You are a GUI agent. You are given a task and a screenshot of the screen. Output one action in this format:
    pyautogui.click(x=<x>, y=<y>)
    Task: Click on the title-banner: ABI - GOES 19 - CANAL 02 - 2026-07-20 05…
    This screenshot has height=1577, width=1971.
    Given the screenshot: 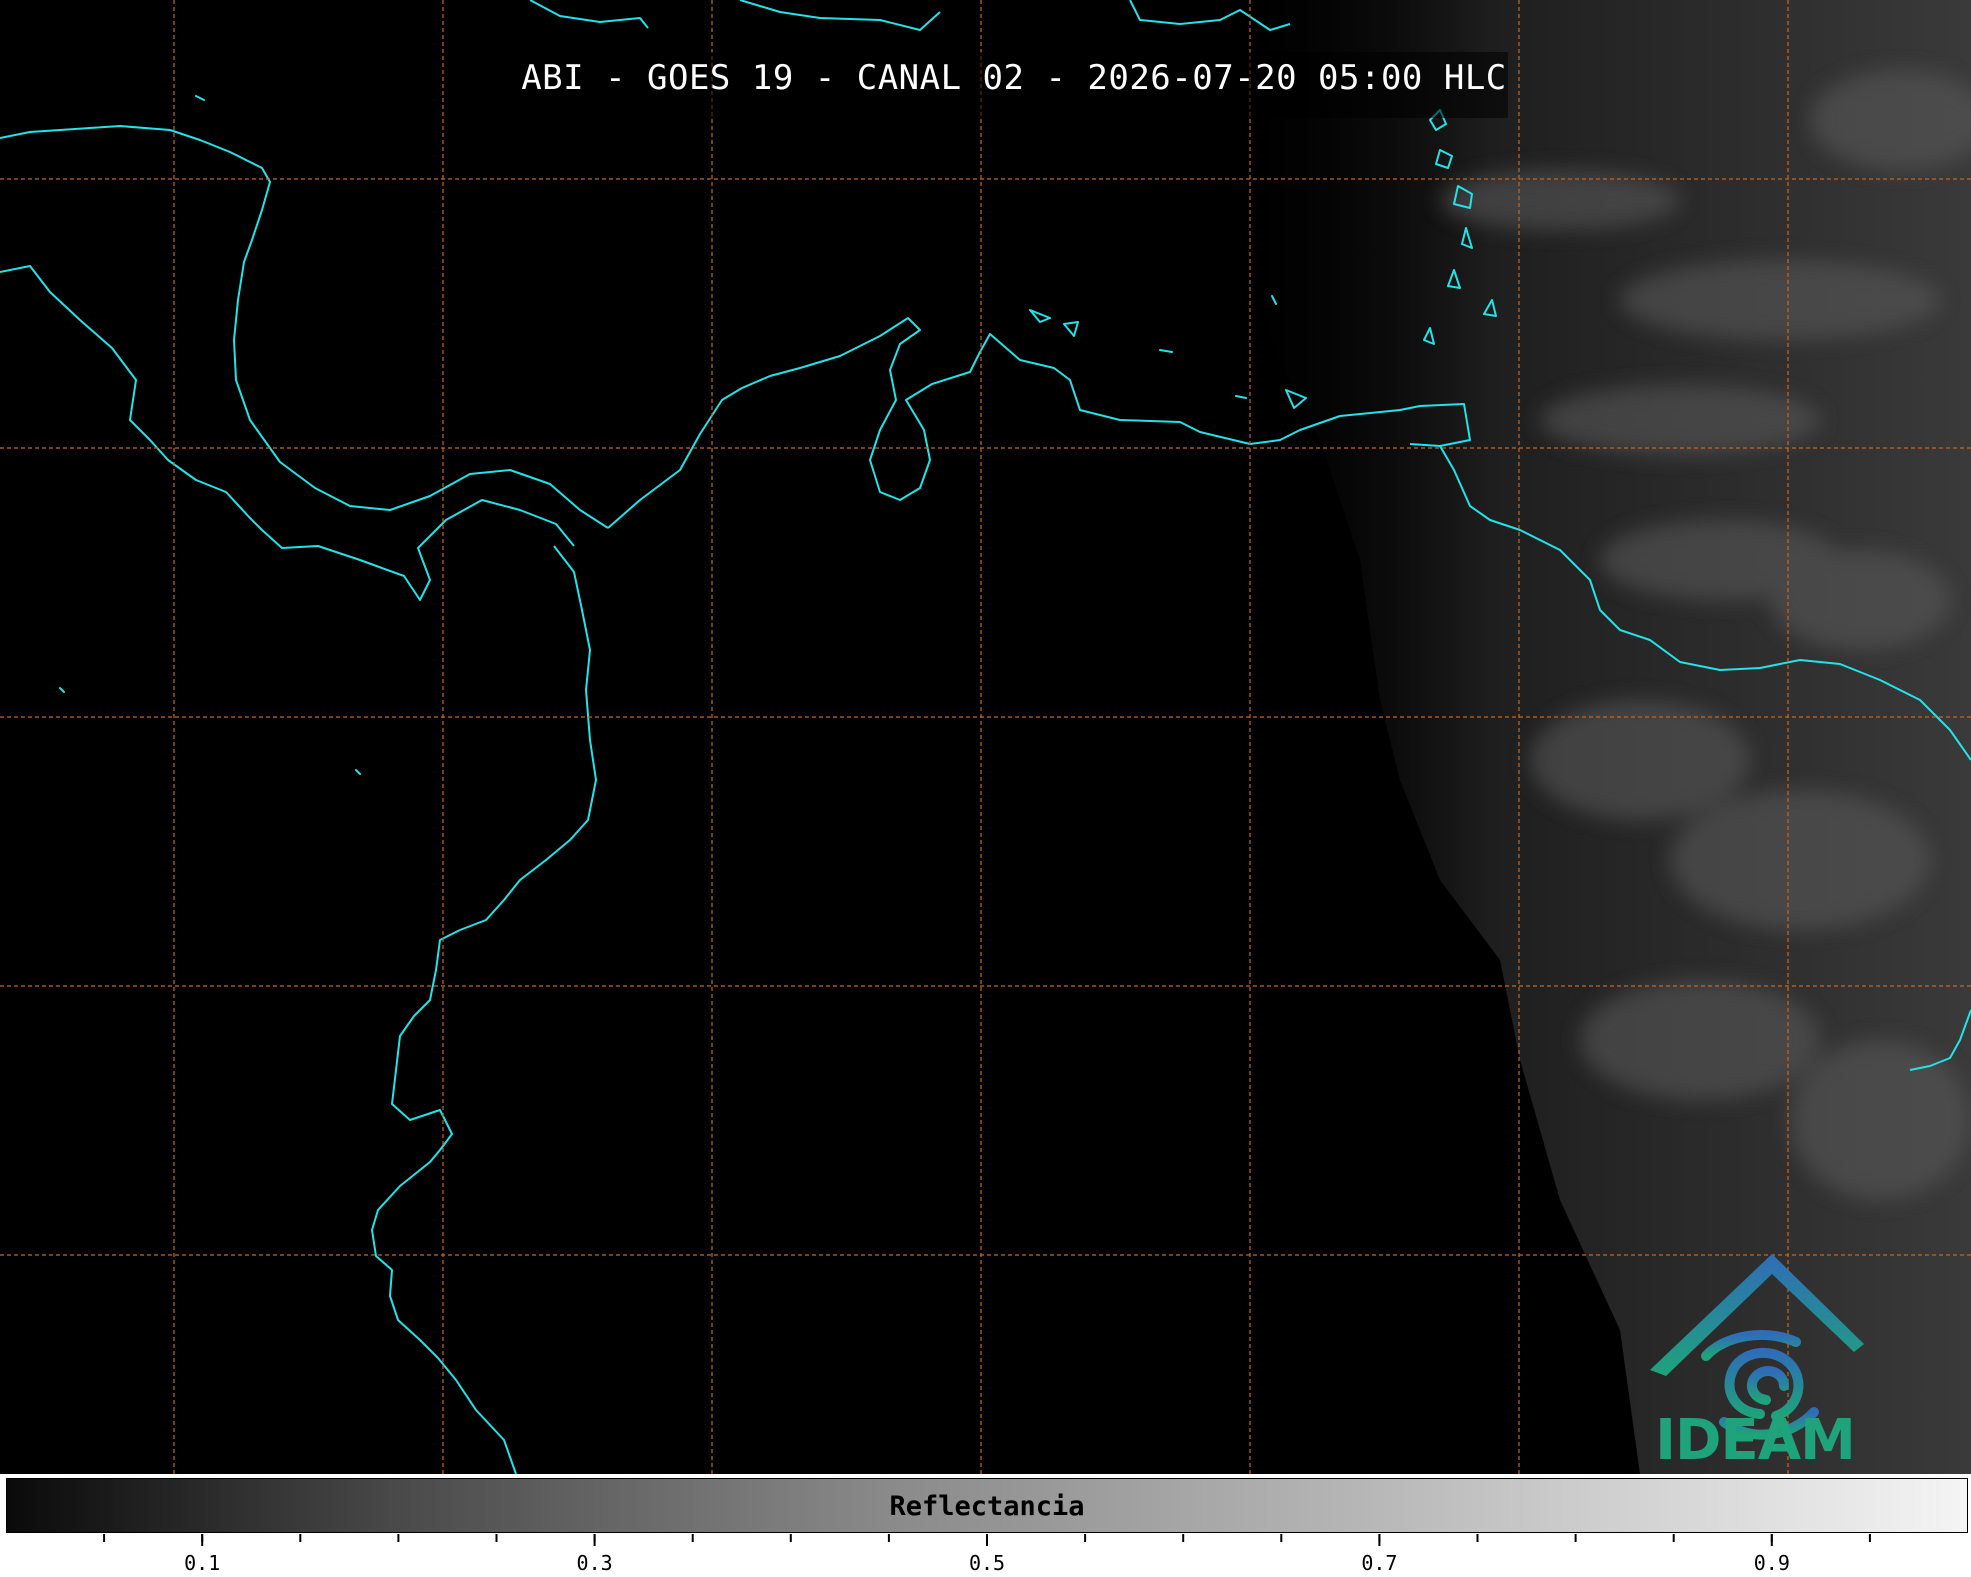 What is the action you would take?
    pyautogui.click(x=1014, y=85)
    